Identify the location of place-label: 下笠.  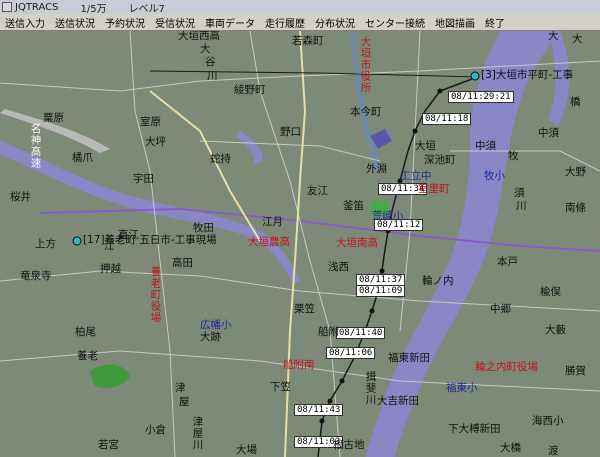
(280, 387).